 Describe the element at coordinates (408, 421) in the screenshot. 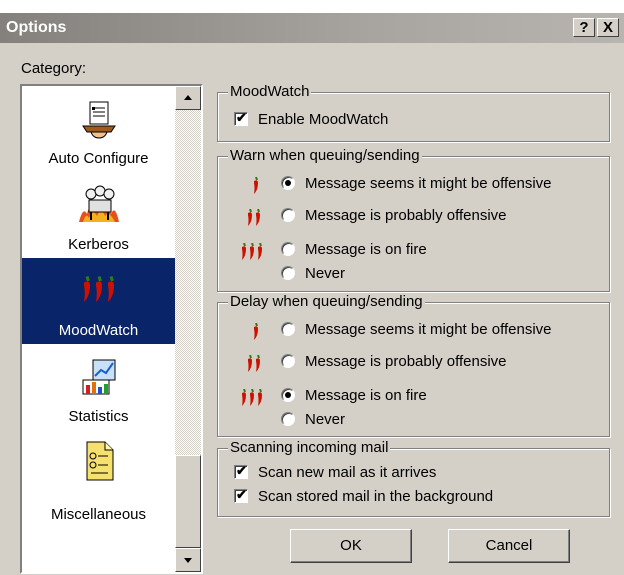

I see `delay-option-never: Never` at that location.